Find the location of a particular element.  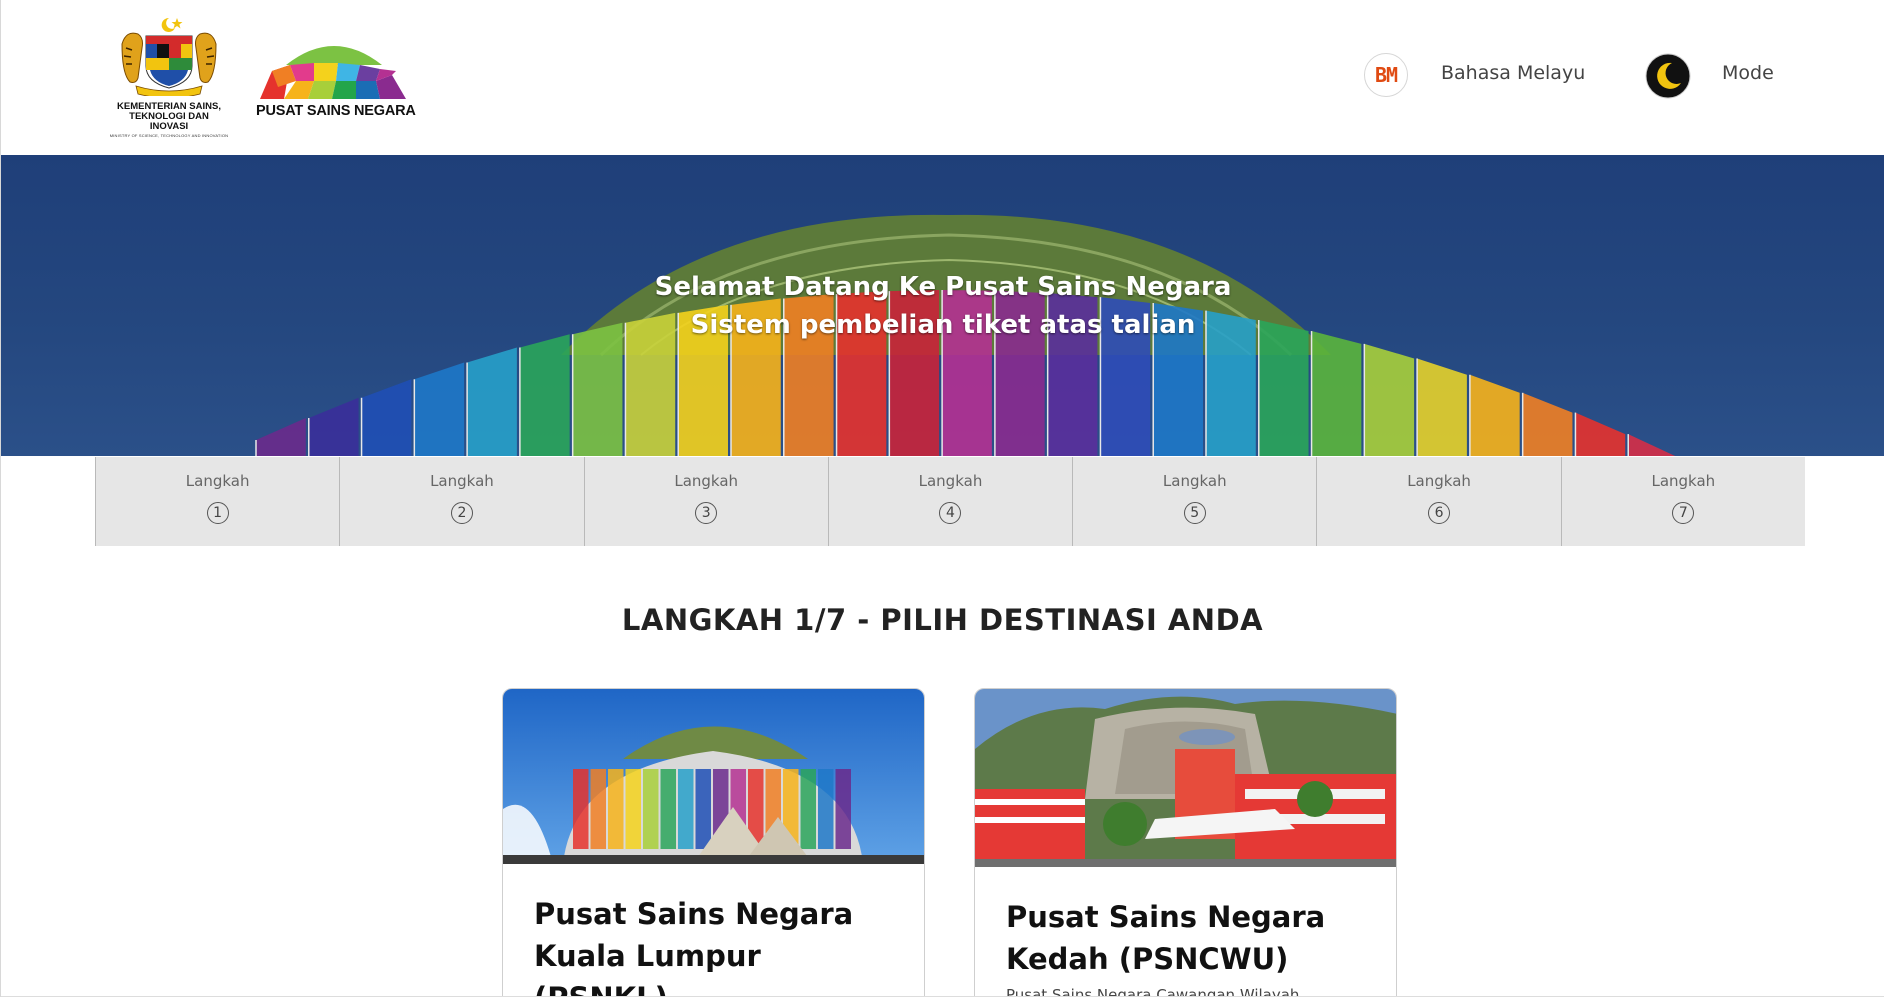

destination-title: Pusat Sains Negara Kedah (PSNCWU) is located at coordinates (1191, 938).